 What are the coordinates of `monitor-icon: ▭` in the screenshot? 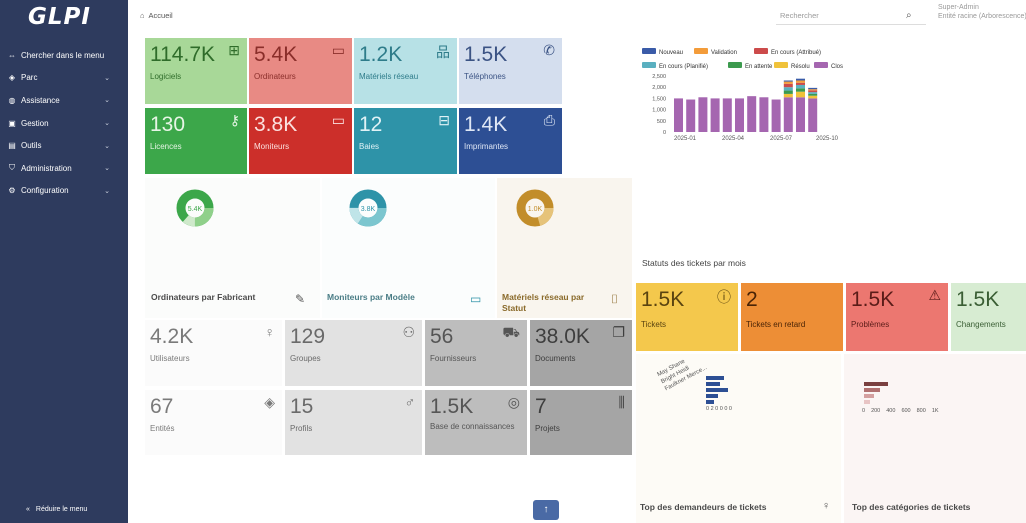 It's located at (475, 299).